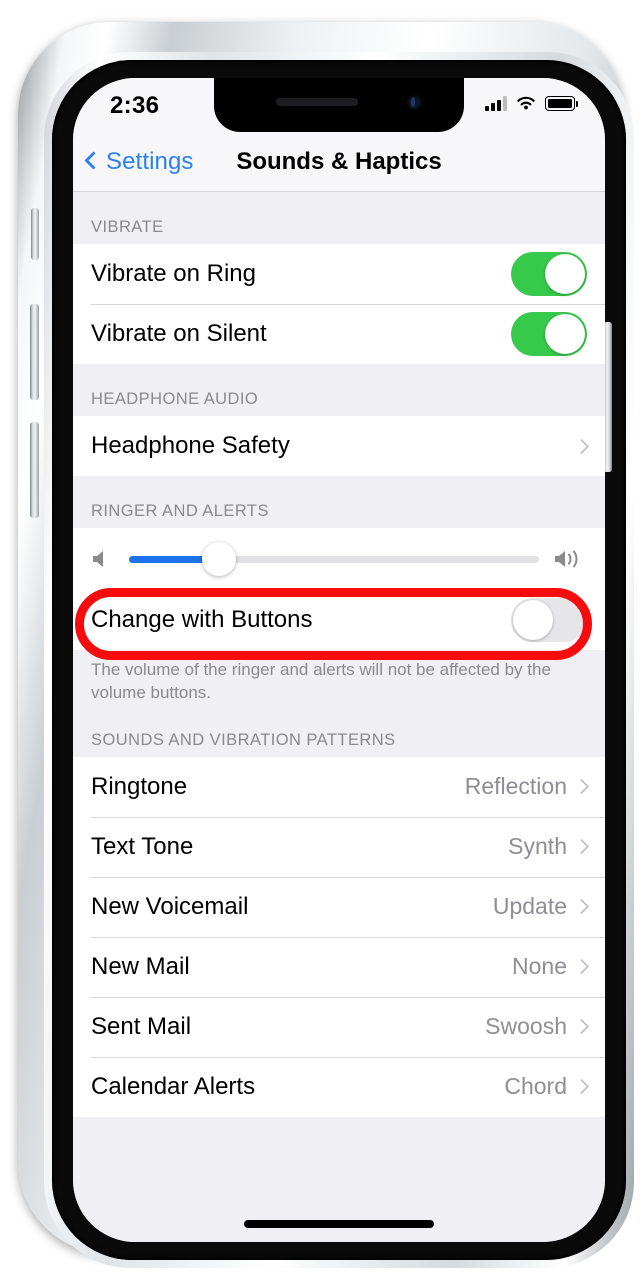  I want to click on row-change-with-buttons: Change with Buttons, so click(339, 620).